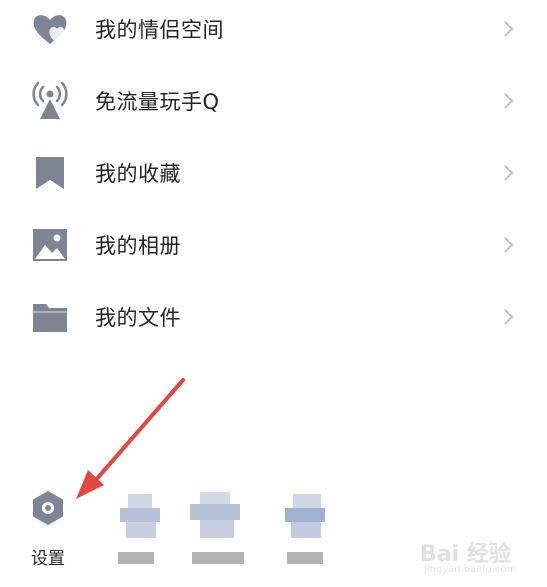  What do you see at coordinates (48, 559) in the screenshot?
I see `settings-label: 设置` at bounding box center [48, 559].